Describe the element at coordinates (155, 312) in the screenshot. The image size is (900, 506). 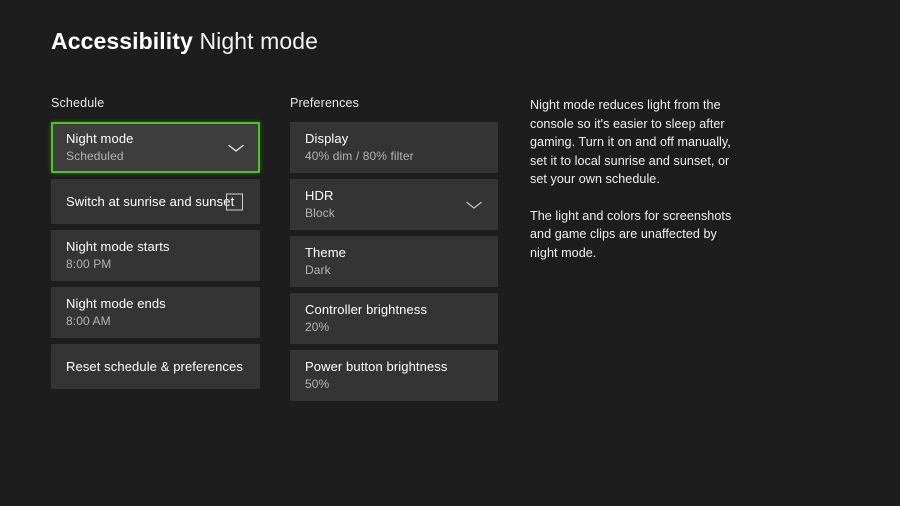
I see `setting-tile-night-mode-ends: Night mode ends 8:00 AM` at that location.